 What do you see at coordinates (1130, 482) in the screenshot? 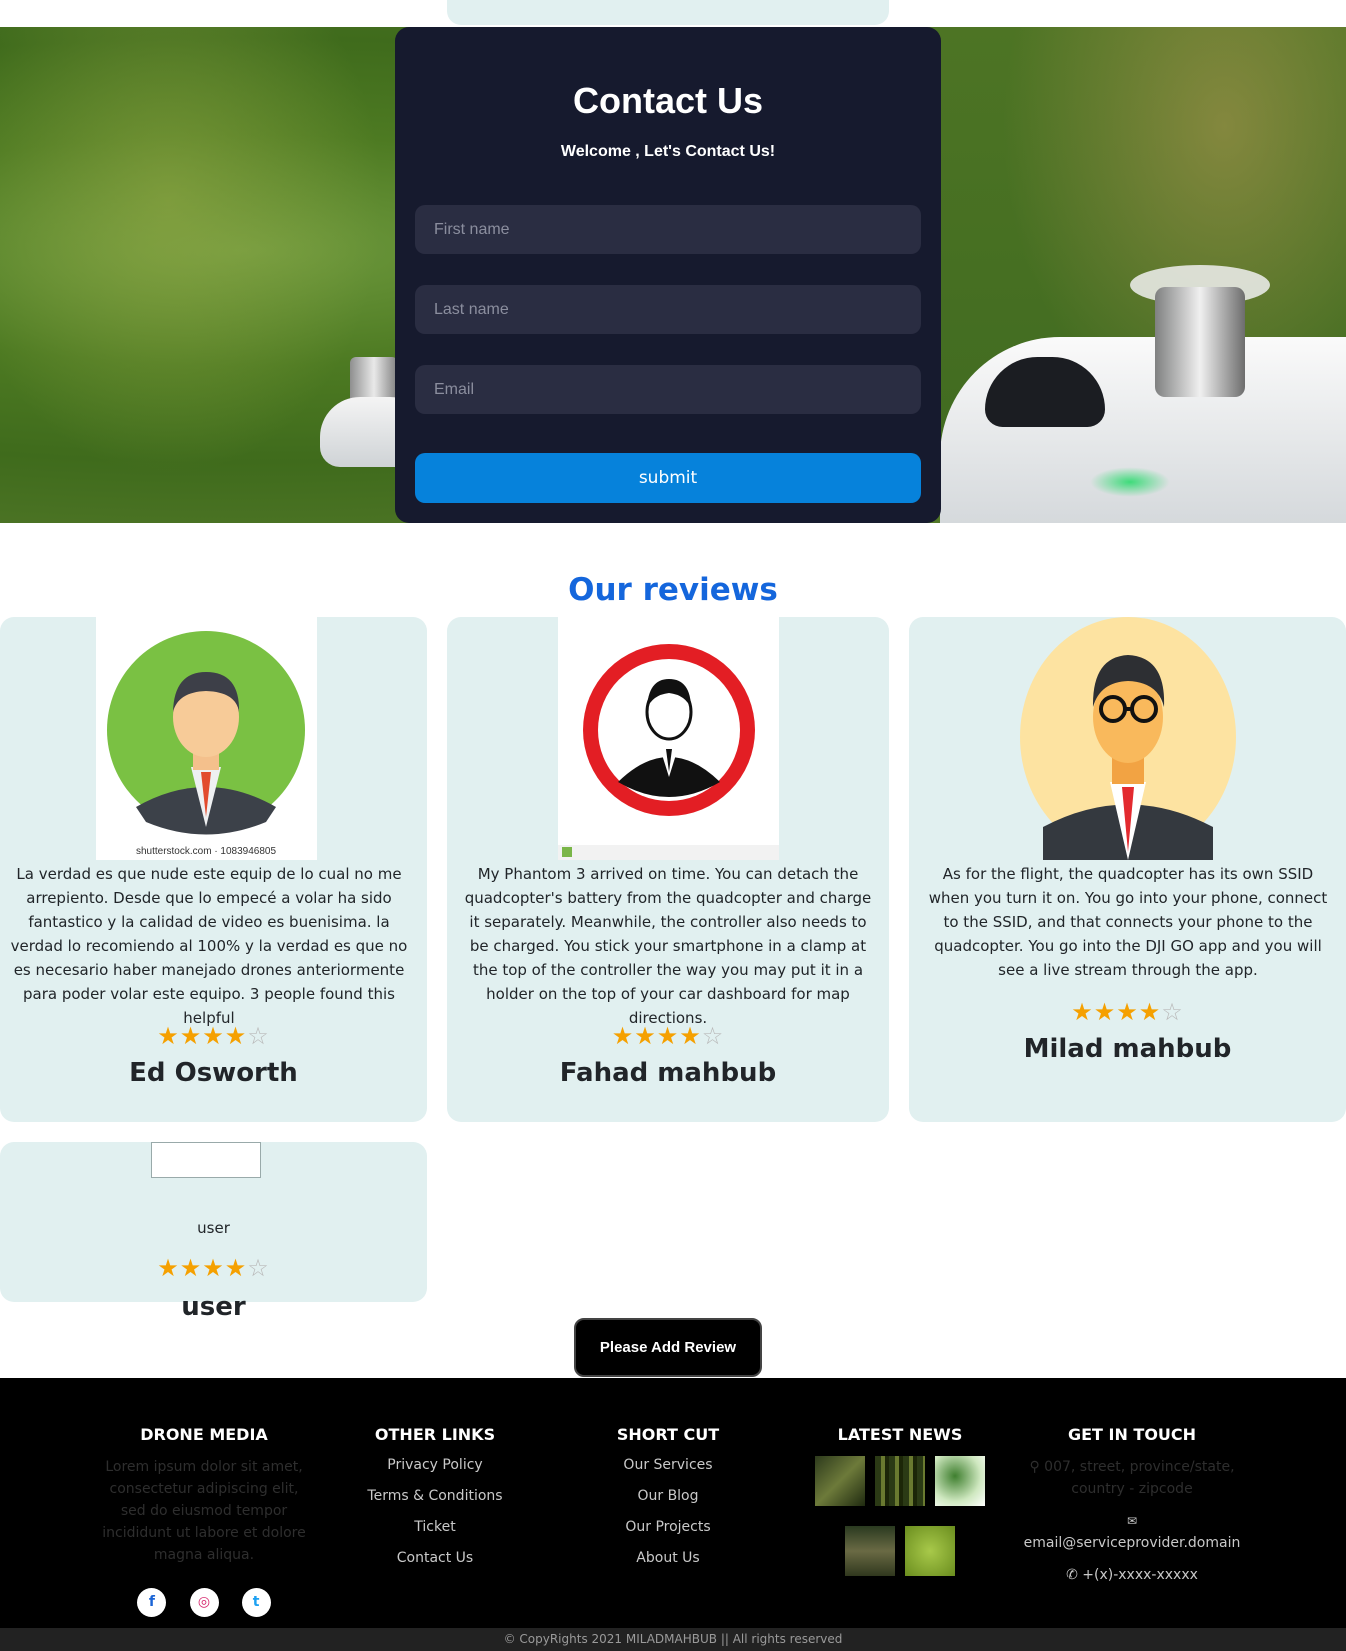
I see `drone-led` at bounding box center [1130, 482].